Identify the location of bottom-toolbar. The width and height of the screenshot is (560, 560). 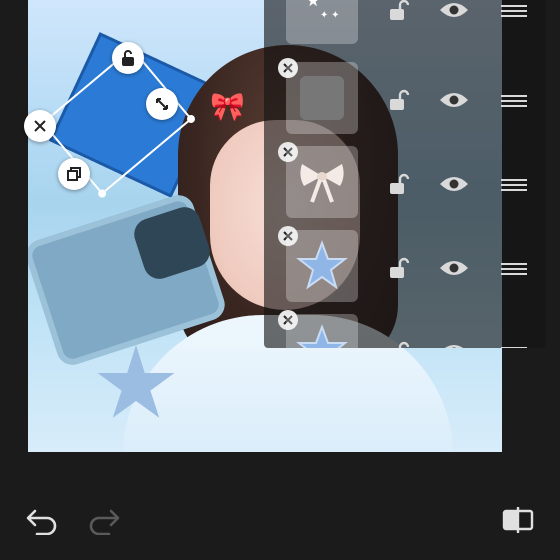
(280, 525).